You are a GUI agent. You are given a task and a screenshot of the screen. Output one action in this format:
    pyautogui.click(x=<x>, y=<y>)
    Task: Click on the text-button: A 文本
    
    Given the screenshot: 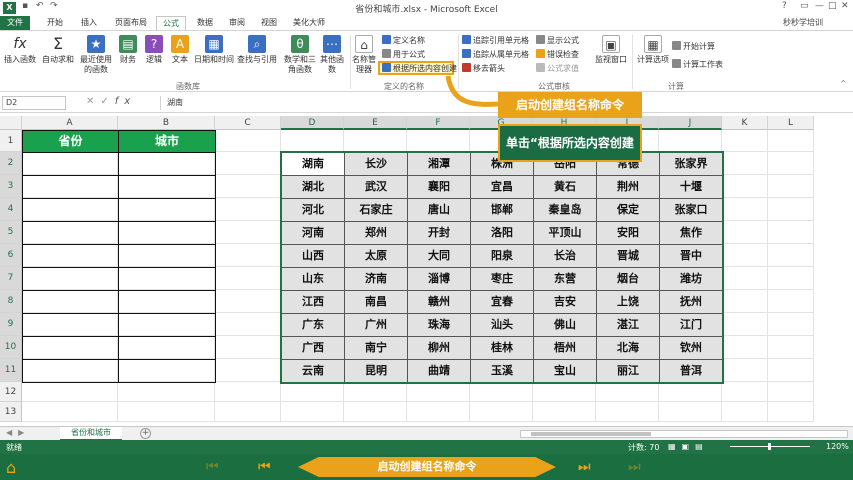 What is the action you would take?
    pyautogui.click(x=180, y=50)
    